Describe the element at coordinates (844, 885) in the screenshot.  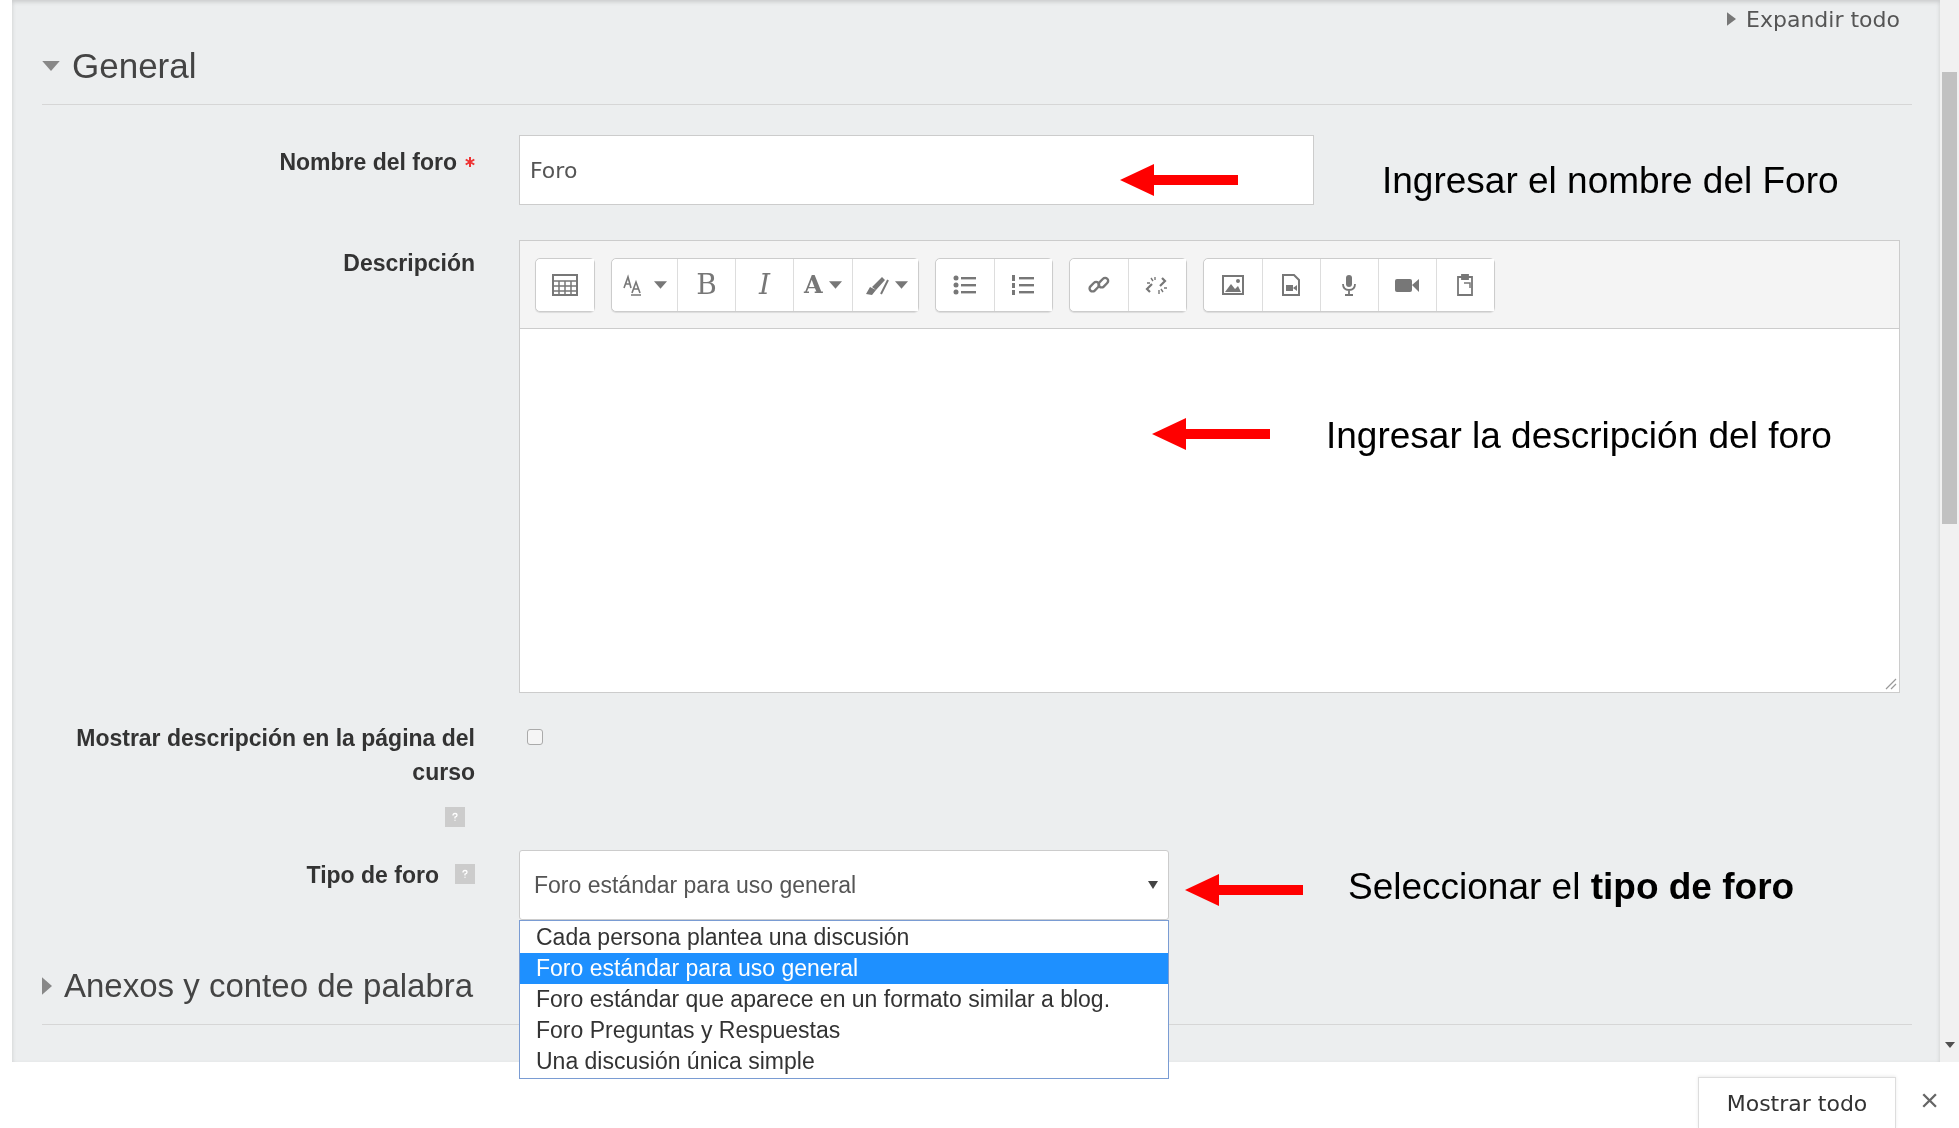
I see `forum-type-select: Foro estándar para uso general` at that location.